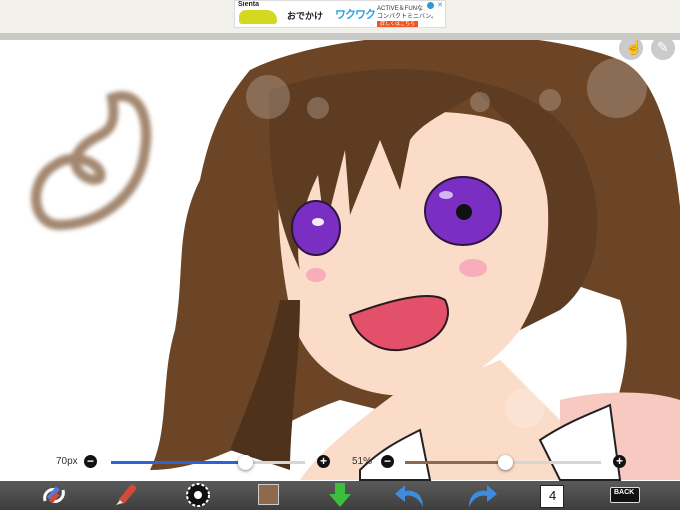  I want to click on swap-tools-button, so click(54, 495).